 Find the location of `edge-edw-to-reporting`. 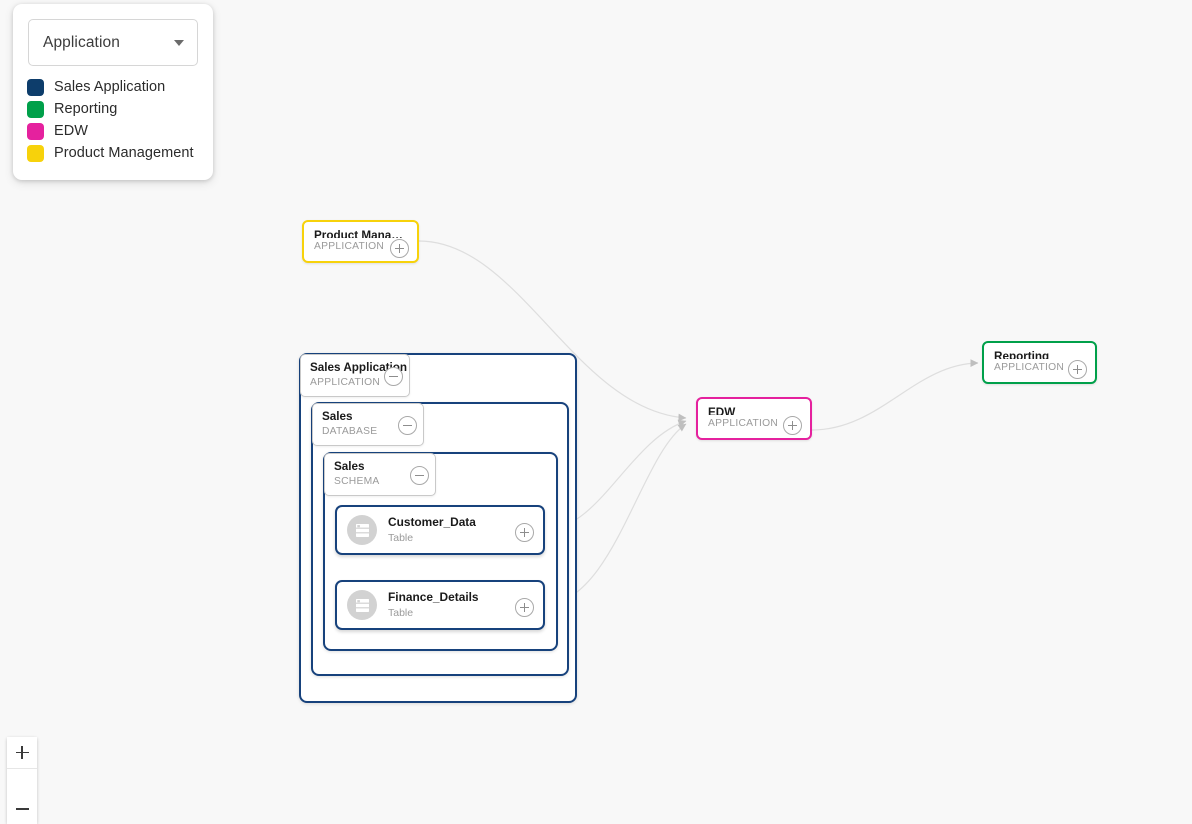

edge-edw-to-reporting is located at coordinates (895, 395).